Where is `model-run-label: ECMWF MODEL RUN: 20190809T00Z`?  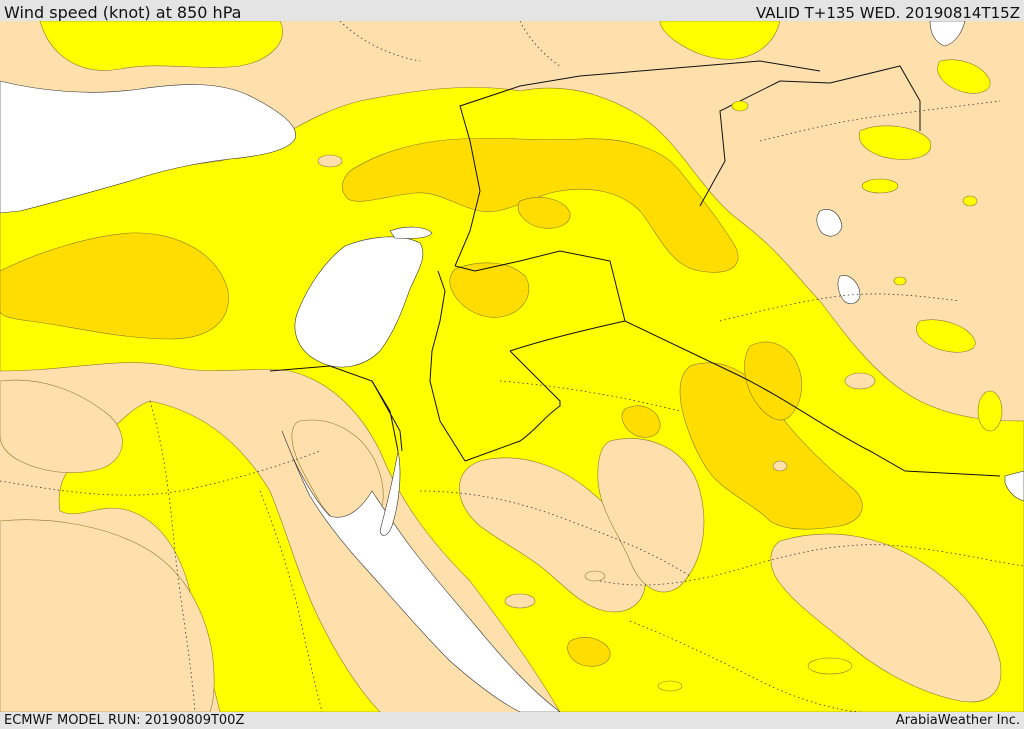
model-run-label: ECMWF MODEL RUN: 20190809T00Z is located at coordinates (124, 720).